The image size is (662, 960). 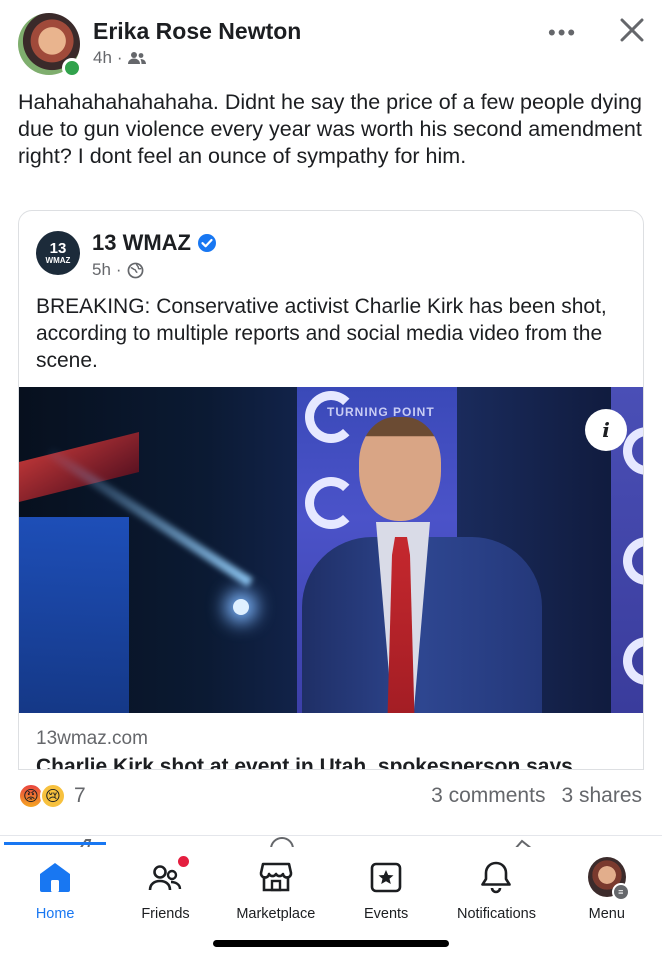 What do you see at coordinates (620, 892) in the screenshot?
I see `menu-icon: ≡` at bounding box center [620, 892].